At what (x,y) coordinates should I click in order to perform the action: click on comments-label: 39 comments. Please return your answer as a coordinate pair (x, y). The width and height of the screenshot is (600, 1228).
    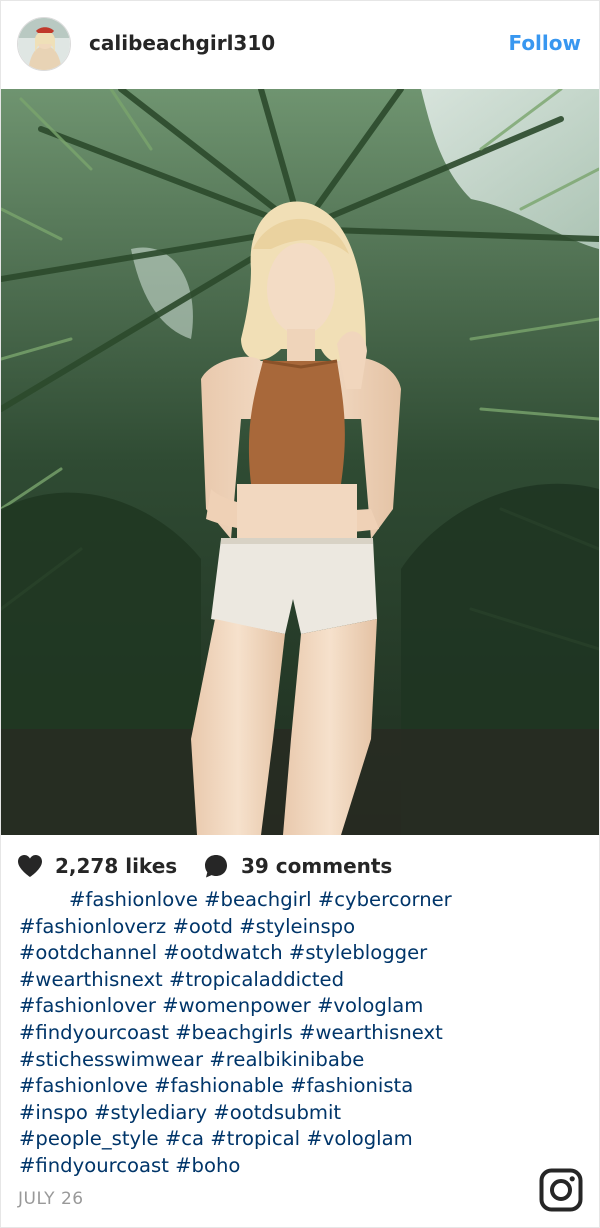
    Looking at the image, I should click on (317, 866).